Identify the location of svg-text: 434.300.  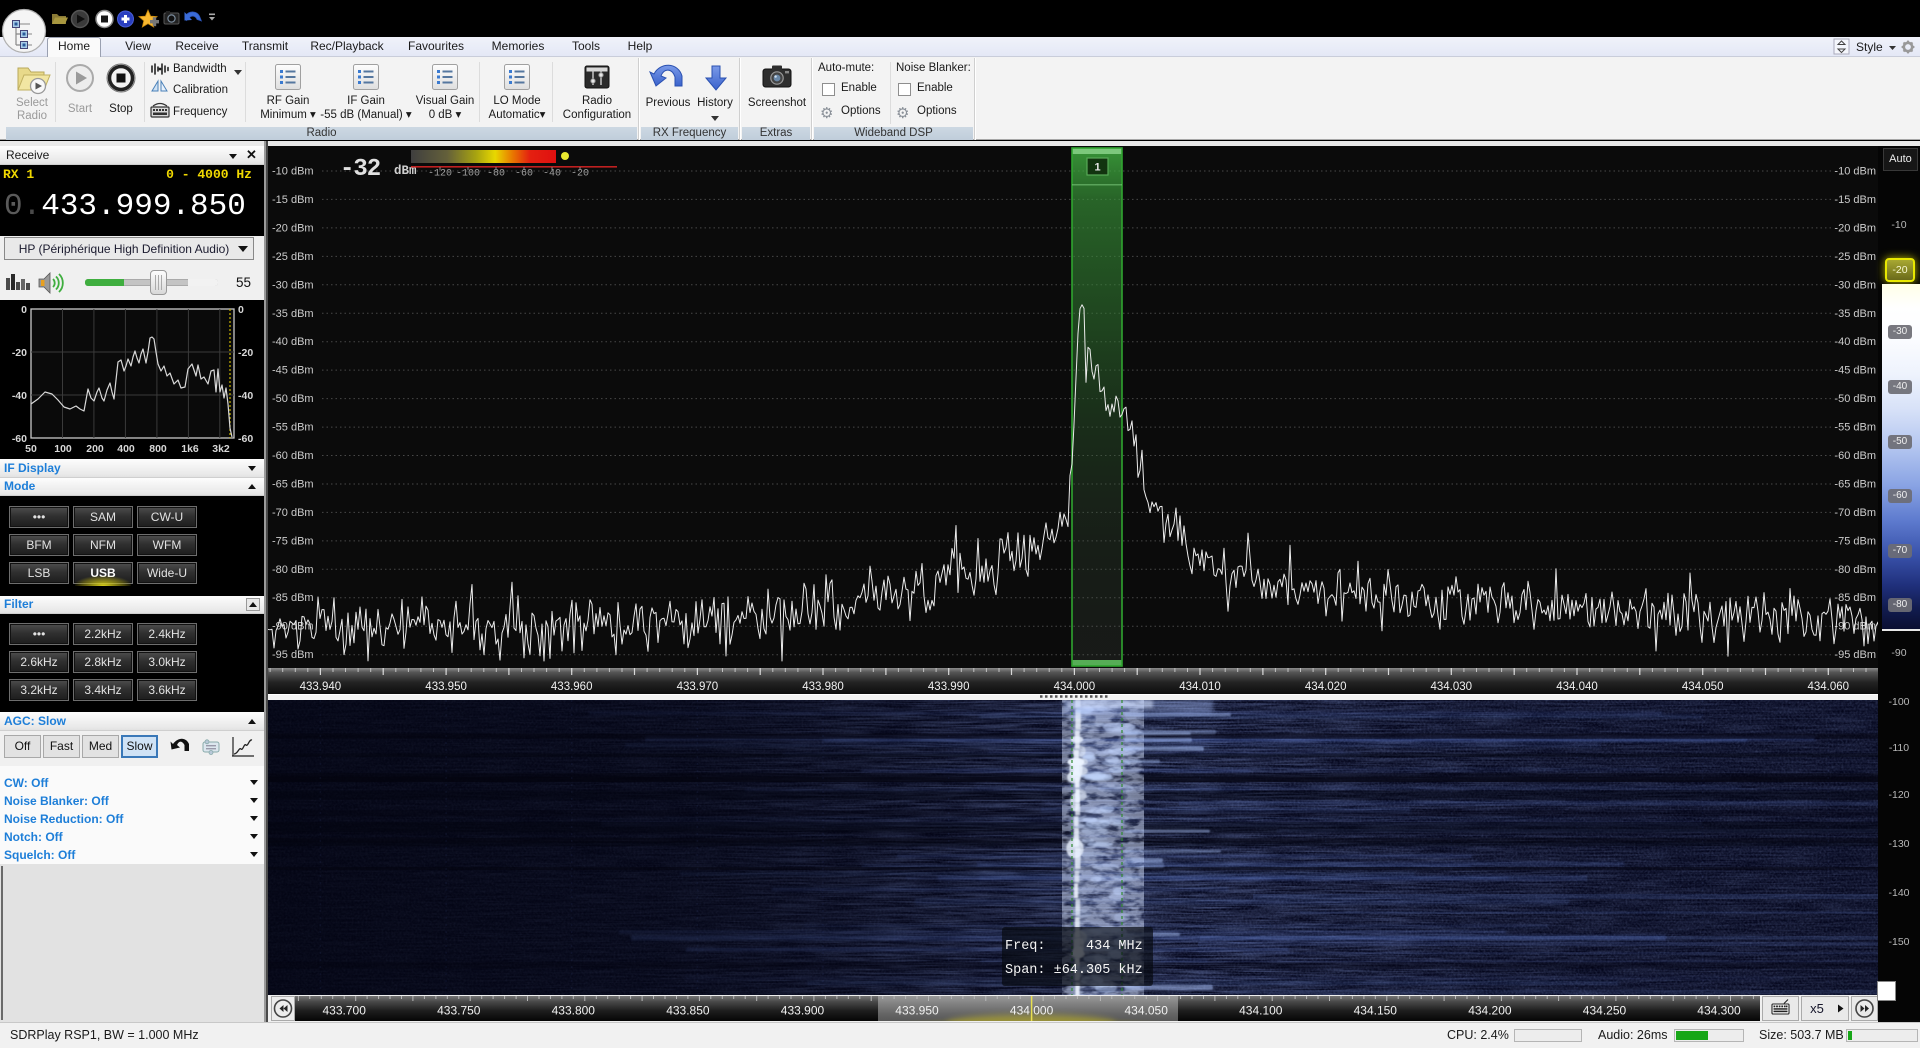
(1719, 1011).